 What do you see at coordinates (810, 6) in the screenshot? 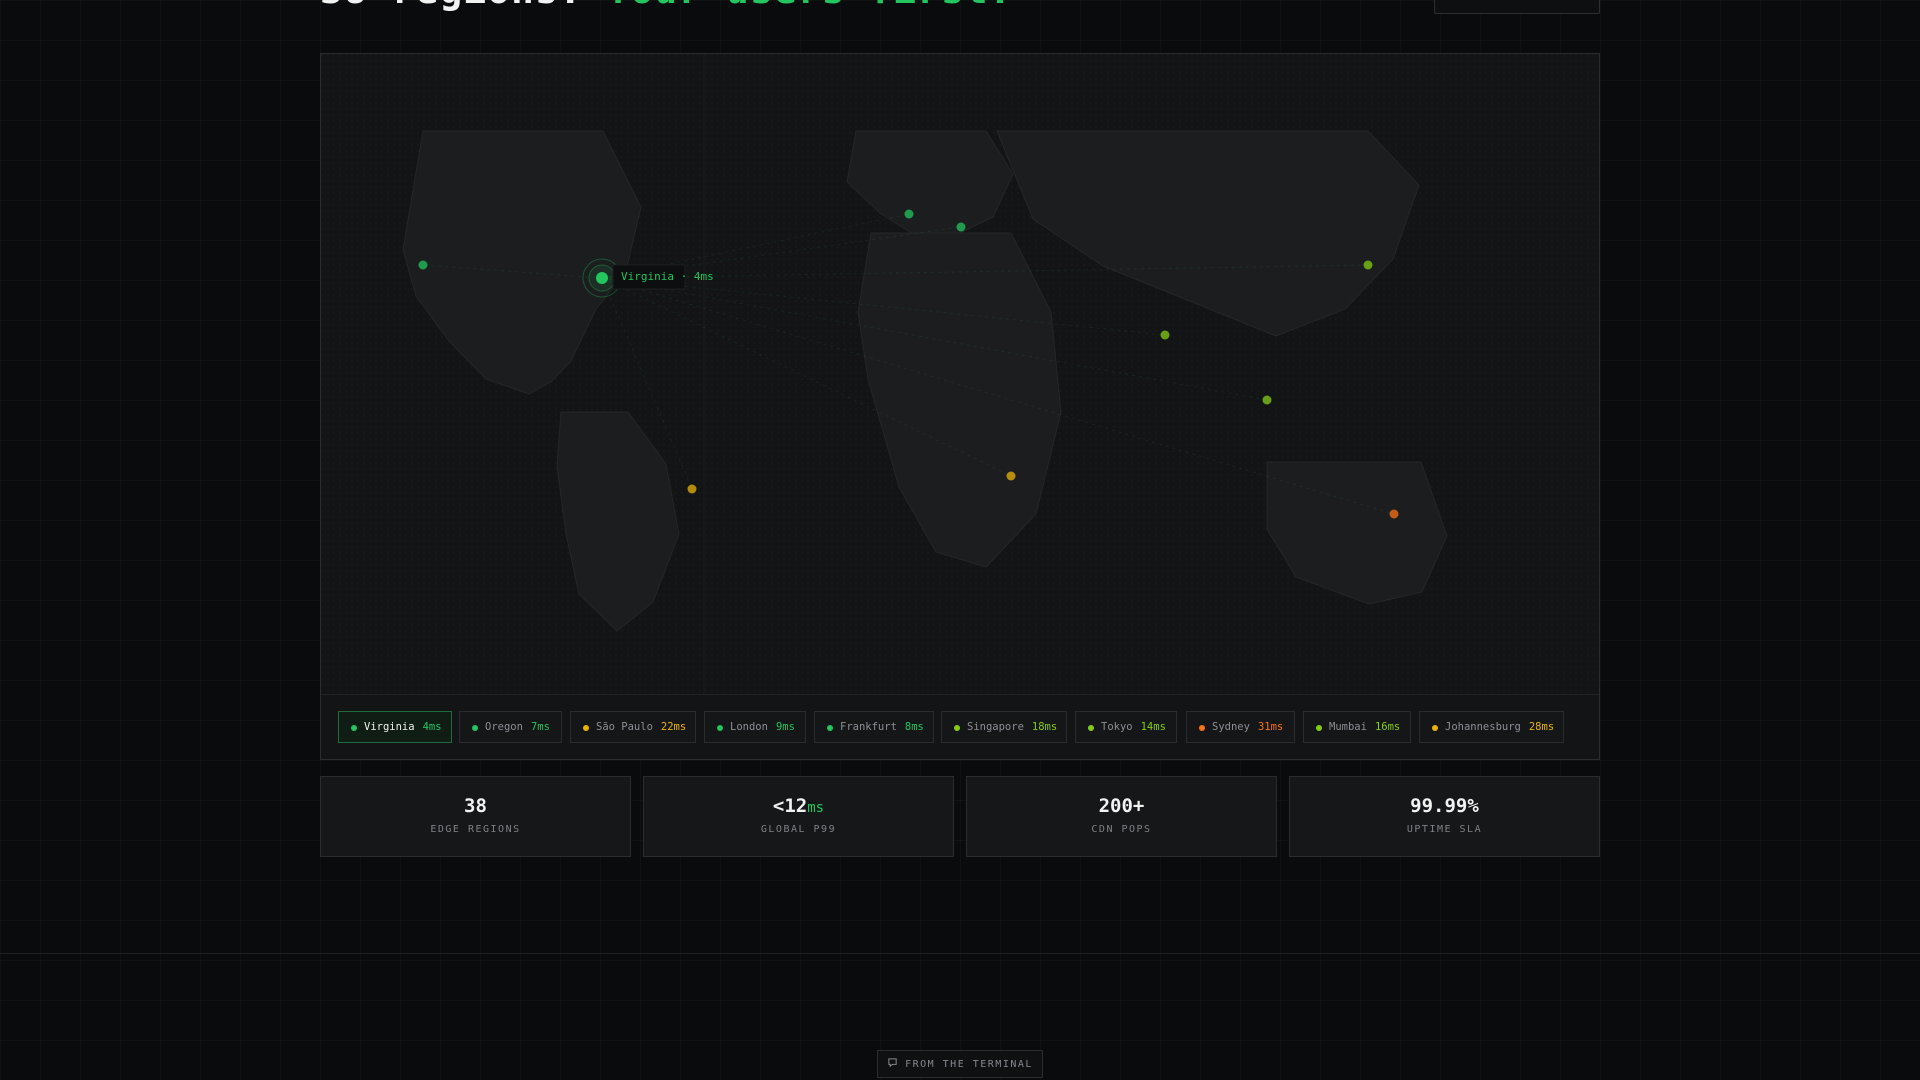
I see `headline-accent: Your users first.` at bounding box center [810, 6].